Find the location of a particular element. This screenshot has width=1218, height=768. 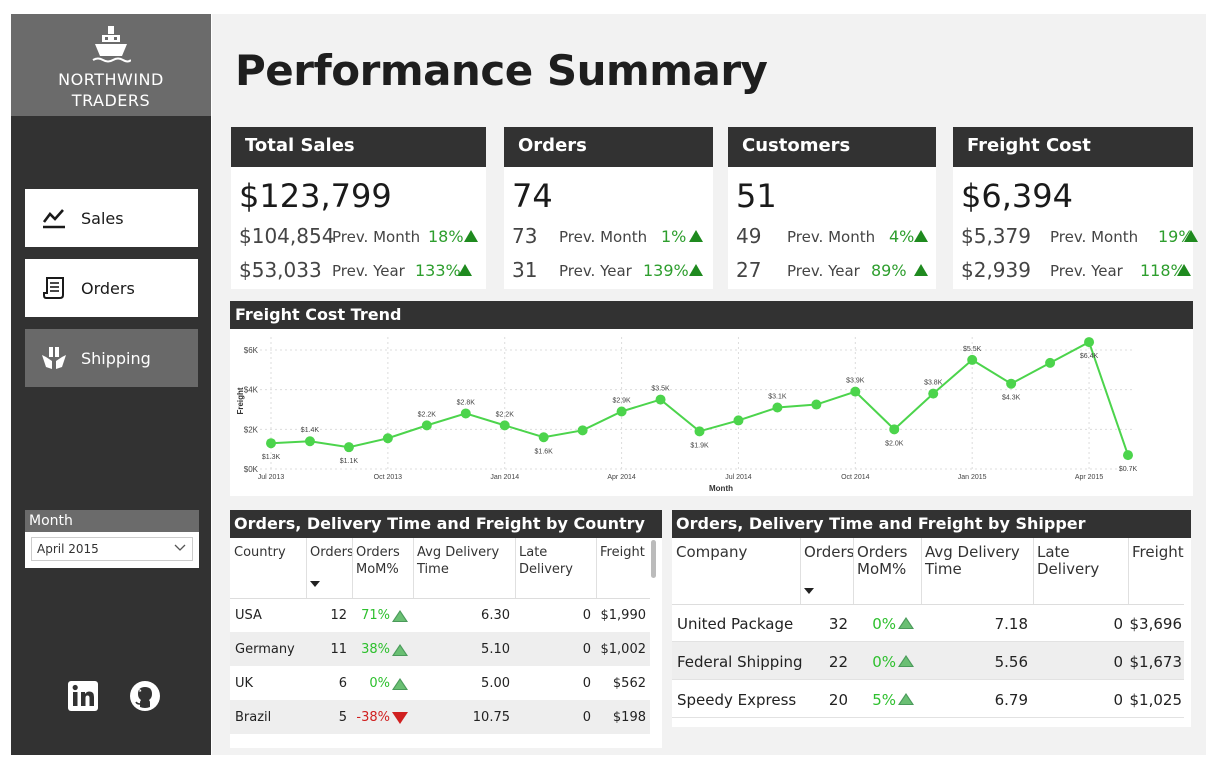

cell-orders-mom: 38% is located at coordinates (375, 649).